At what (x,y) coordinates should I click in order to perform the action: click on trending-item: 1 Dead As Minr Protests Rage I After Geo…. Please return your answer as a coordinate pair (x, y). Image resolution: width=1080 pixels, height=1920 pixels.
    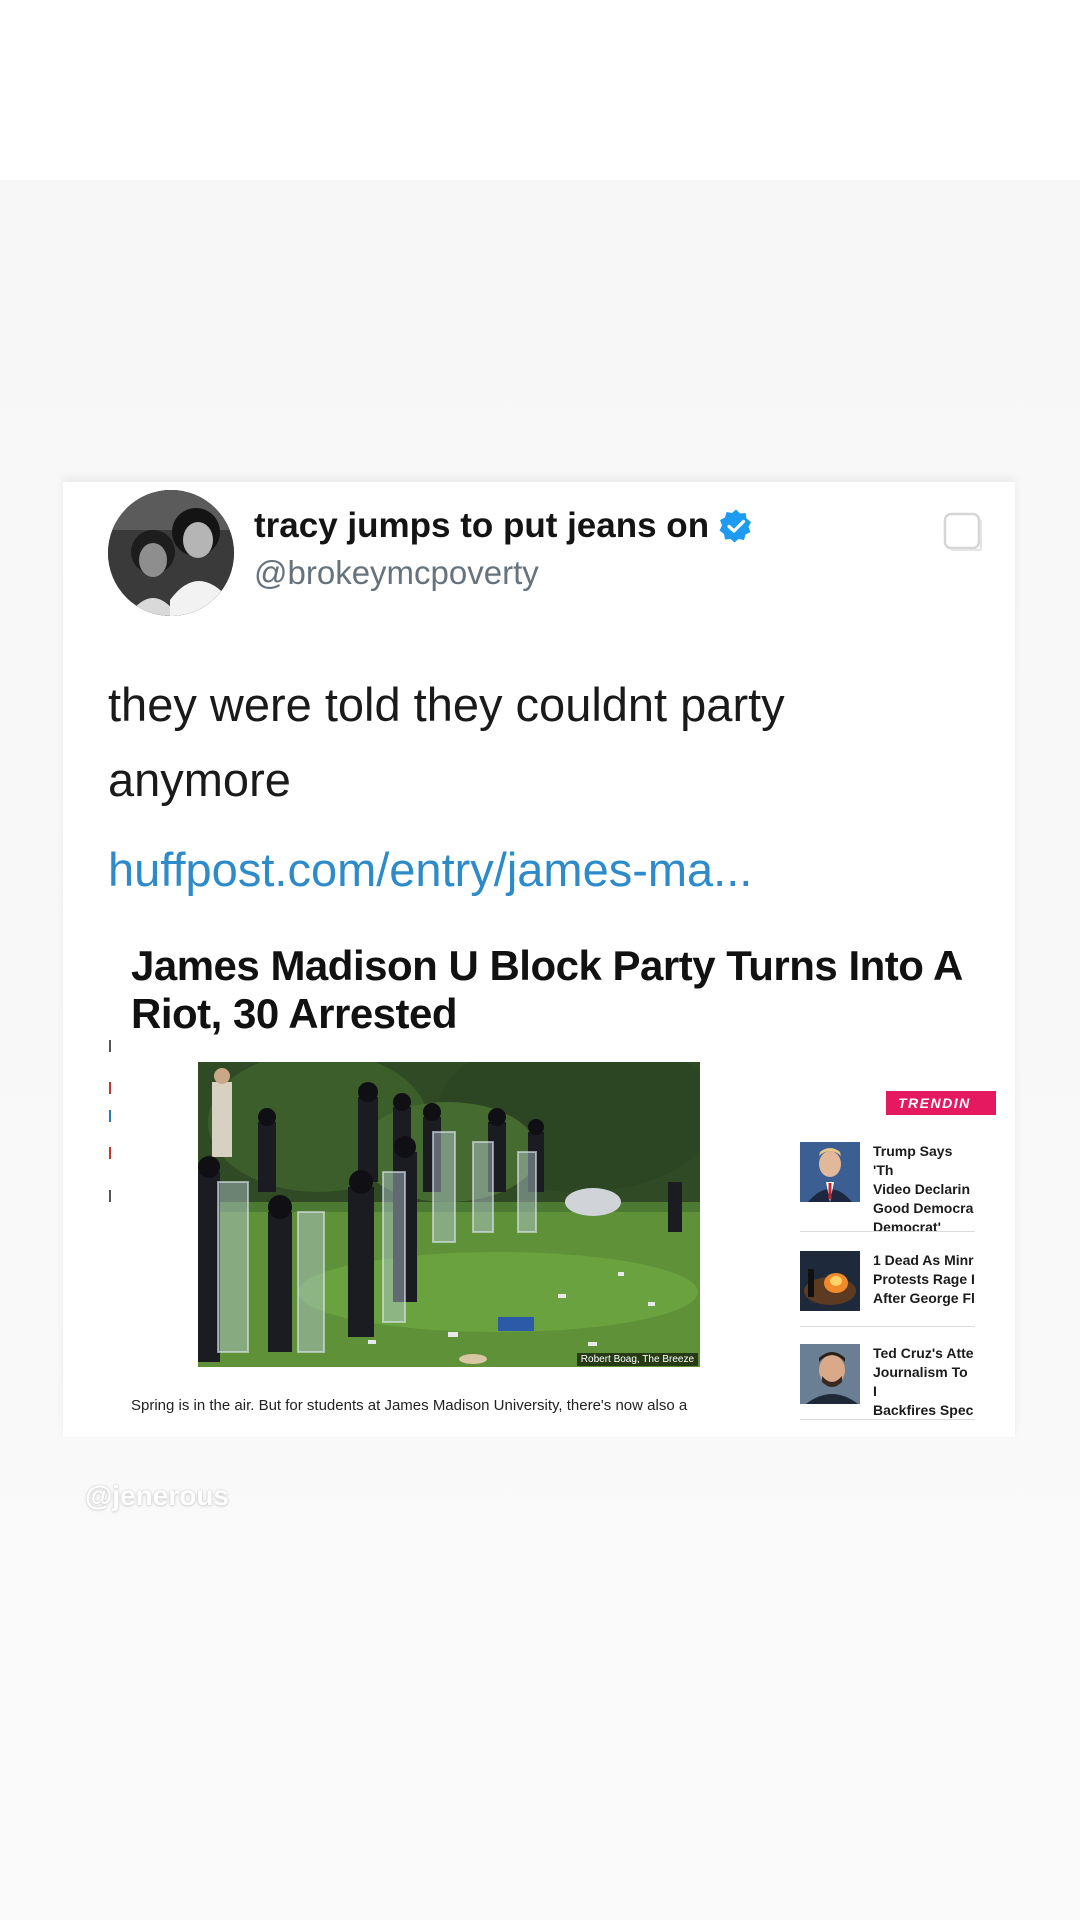
    Looking at the image, I should click on (887, 1291).